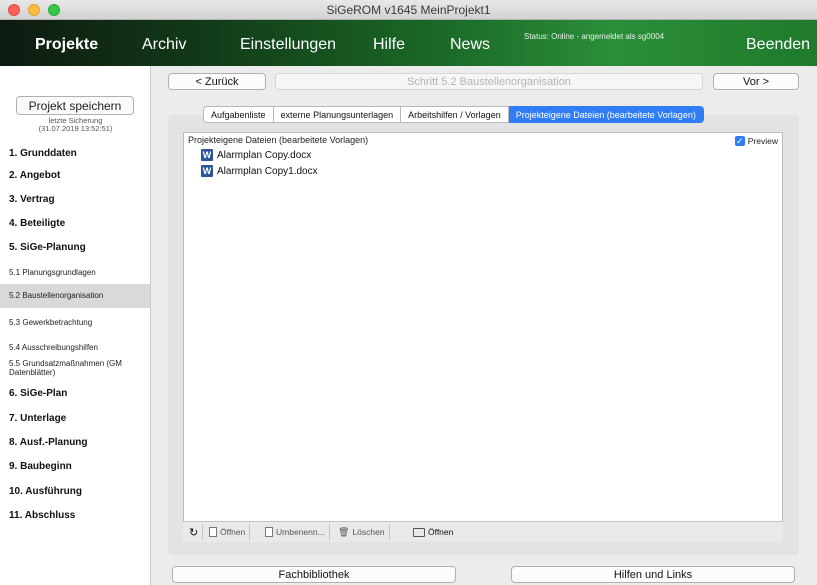  What do you see at coordinates (288, 45) in the screenshot?
I see `menu-einstellungen: Einstellungen` at bounding box center [288, 45].